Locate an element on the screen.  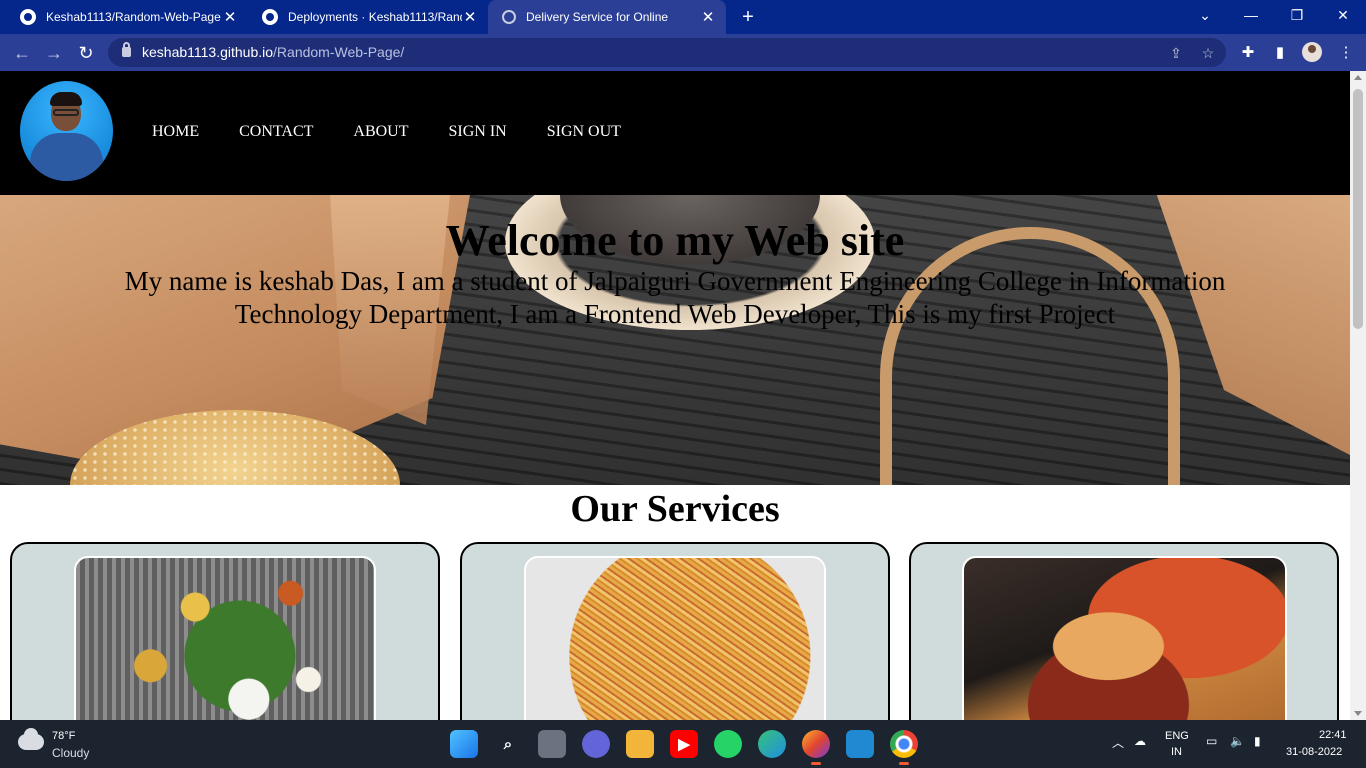
nav-about-link: ABOUT is located at coordinates (380, 132).